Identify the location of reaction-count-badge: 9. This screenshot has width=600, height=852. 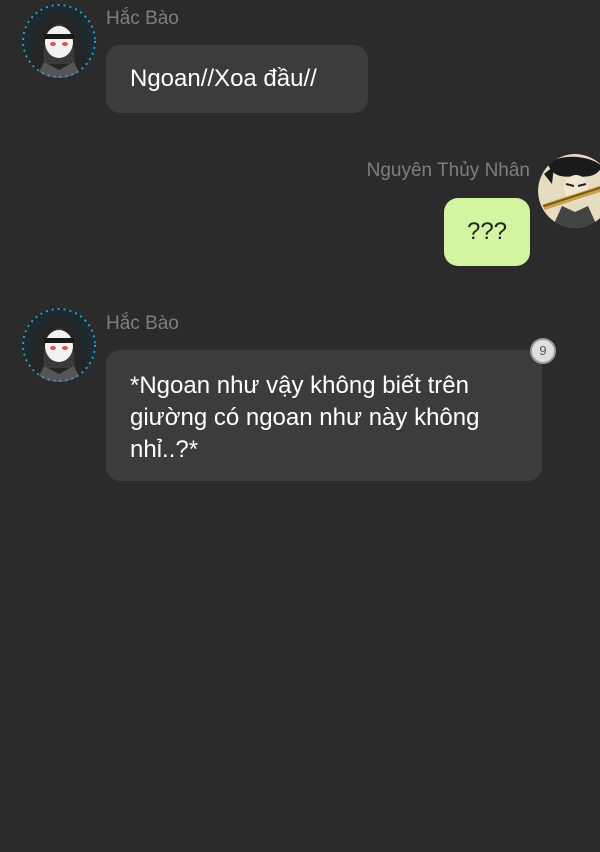
(543, 351).